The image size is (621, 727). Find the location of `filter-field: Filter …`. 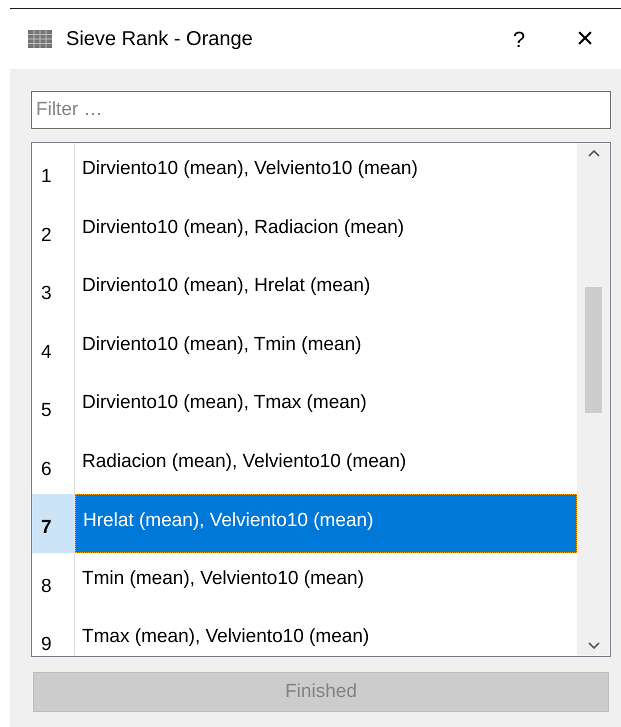

filter-field: Filter … is located at coordinates (321, 110).